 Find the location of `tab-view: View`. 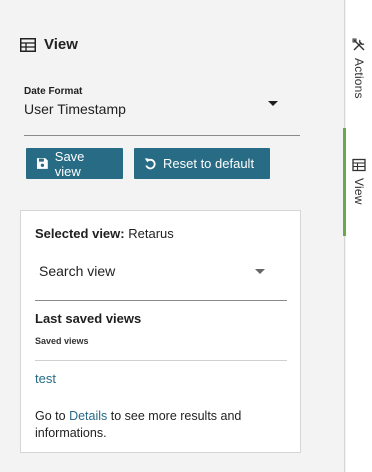

tab-view: View is located at coordinates (359, 182).